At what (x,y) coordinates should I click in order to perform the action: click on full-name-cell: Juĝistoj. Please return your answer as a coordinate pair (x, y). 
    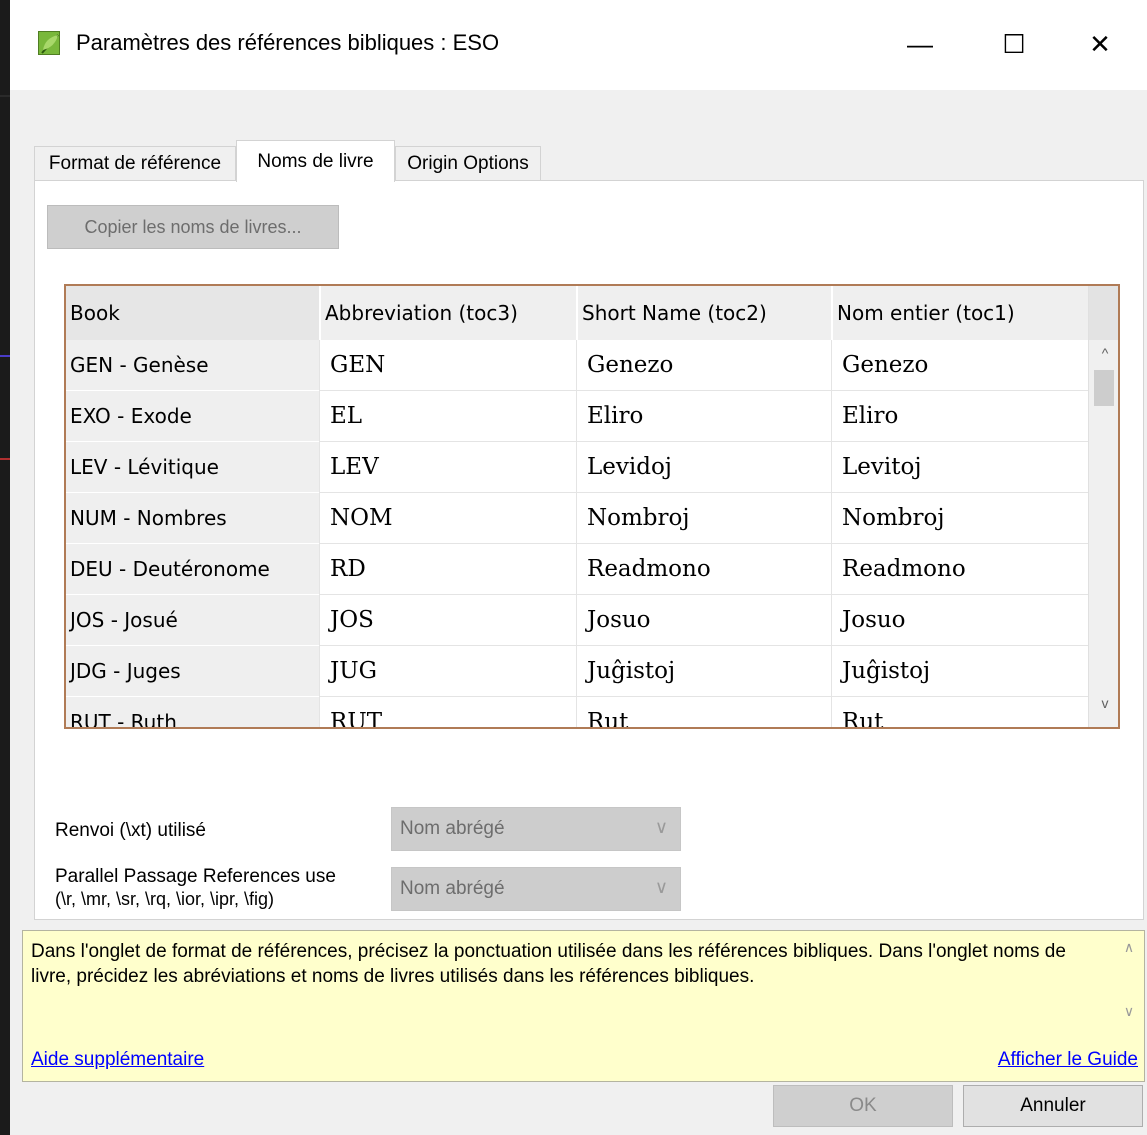
    Looking at the image, I should click on (959, 671).